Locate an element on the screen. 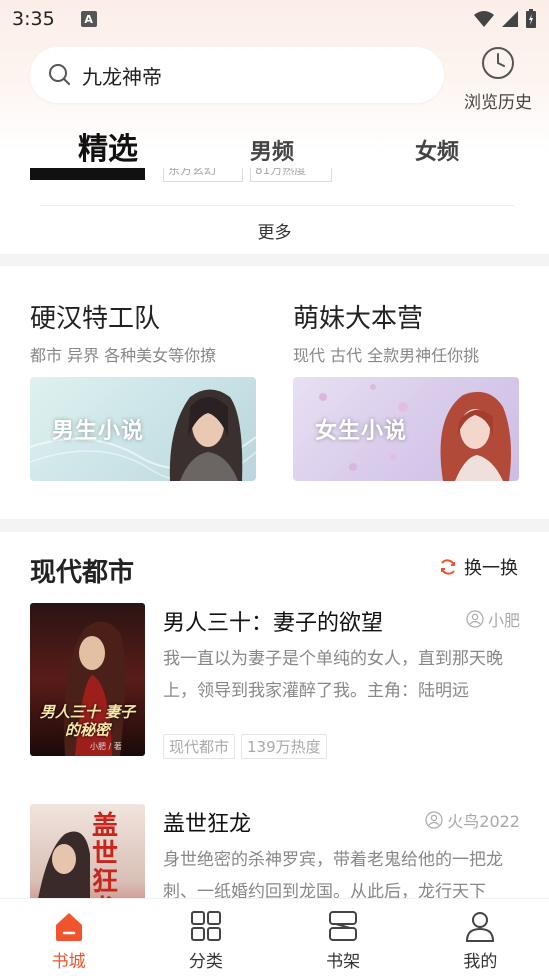 The height and width of the screenshot is (976, 549). tag-partial: 81万热度 is located at coordinates (291, 175).